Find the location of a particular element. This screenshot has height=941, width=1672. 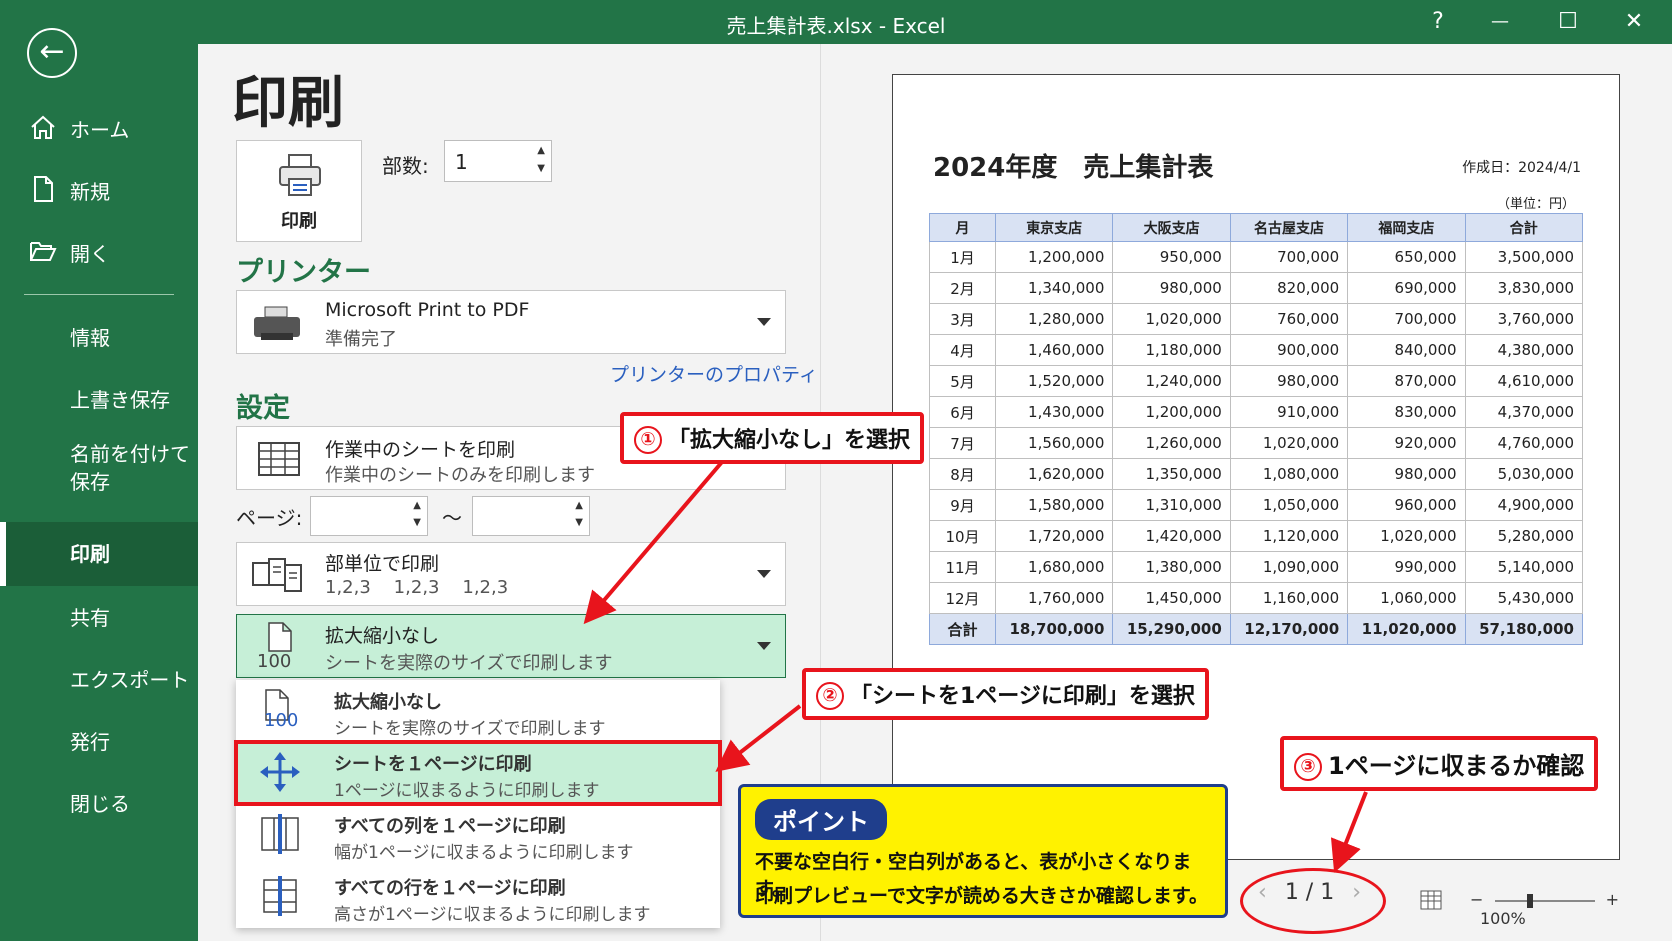

callout-3-text: 1ページに収まるか確認 is located at coordinates (1456, 766).